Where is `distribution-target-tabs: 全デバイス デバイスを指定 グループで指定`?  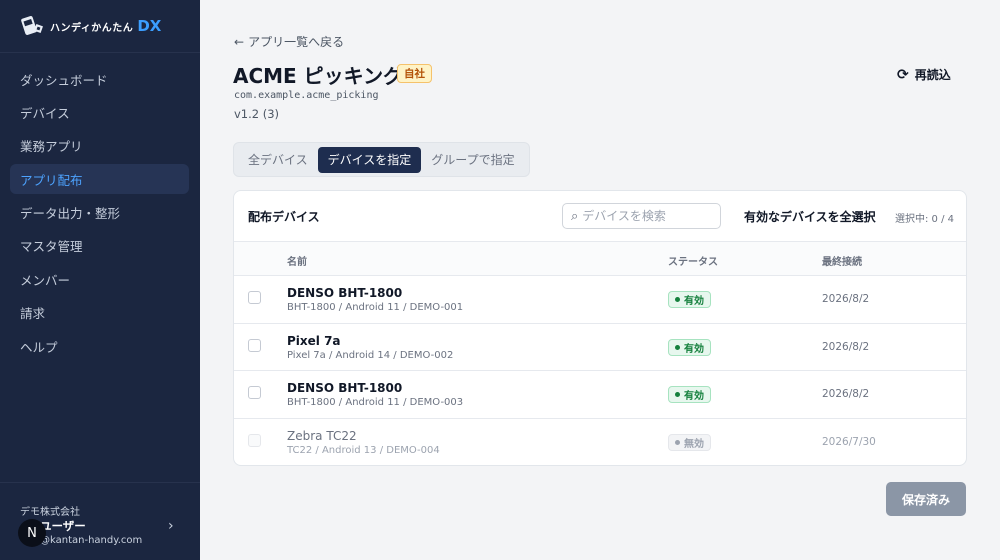
distribution-target-tabs: 全デバイス デバイスを指定 グループで指定 is located at coordinates (381, 159).